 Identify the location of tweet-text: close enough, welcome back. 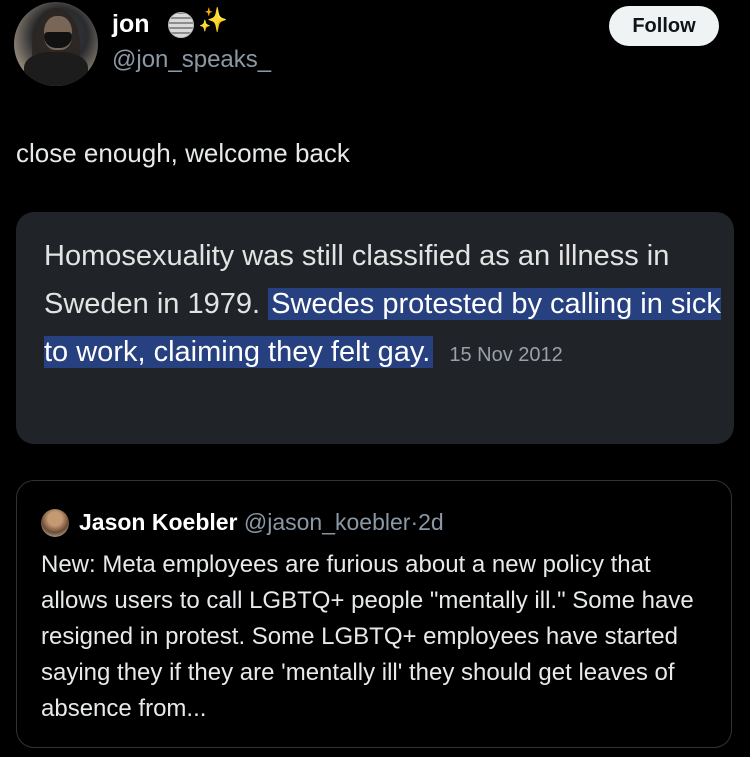
(183, 153).